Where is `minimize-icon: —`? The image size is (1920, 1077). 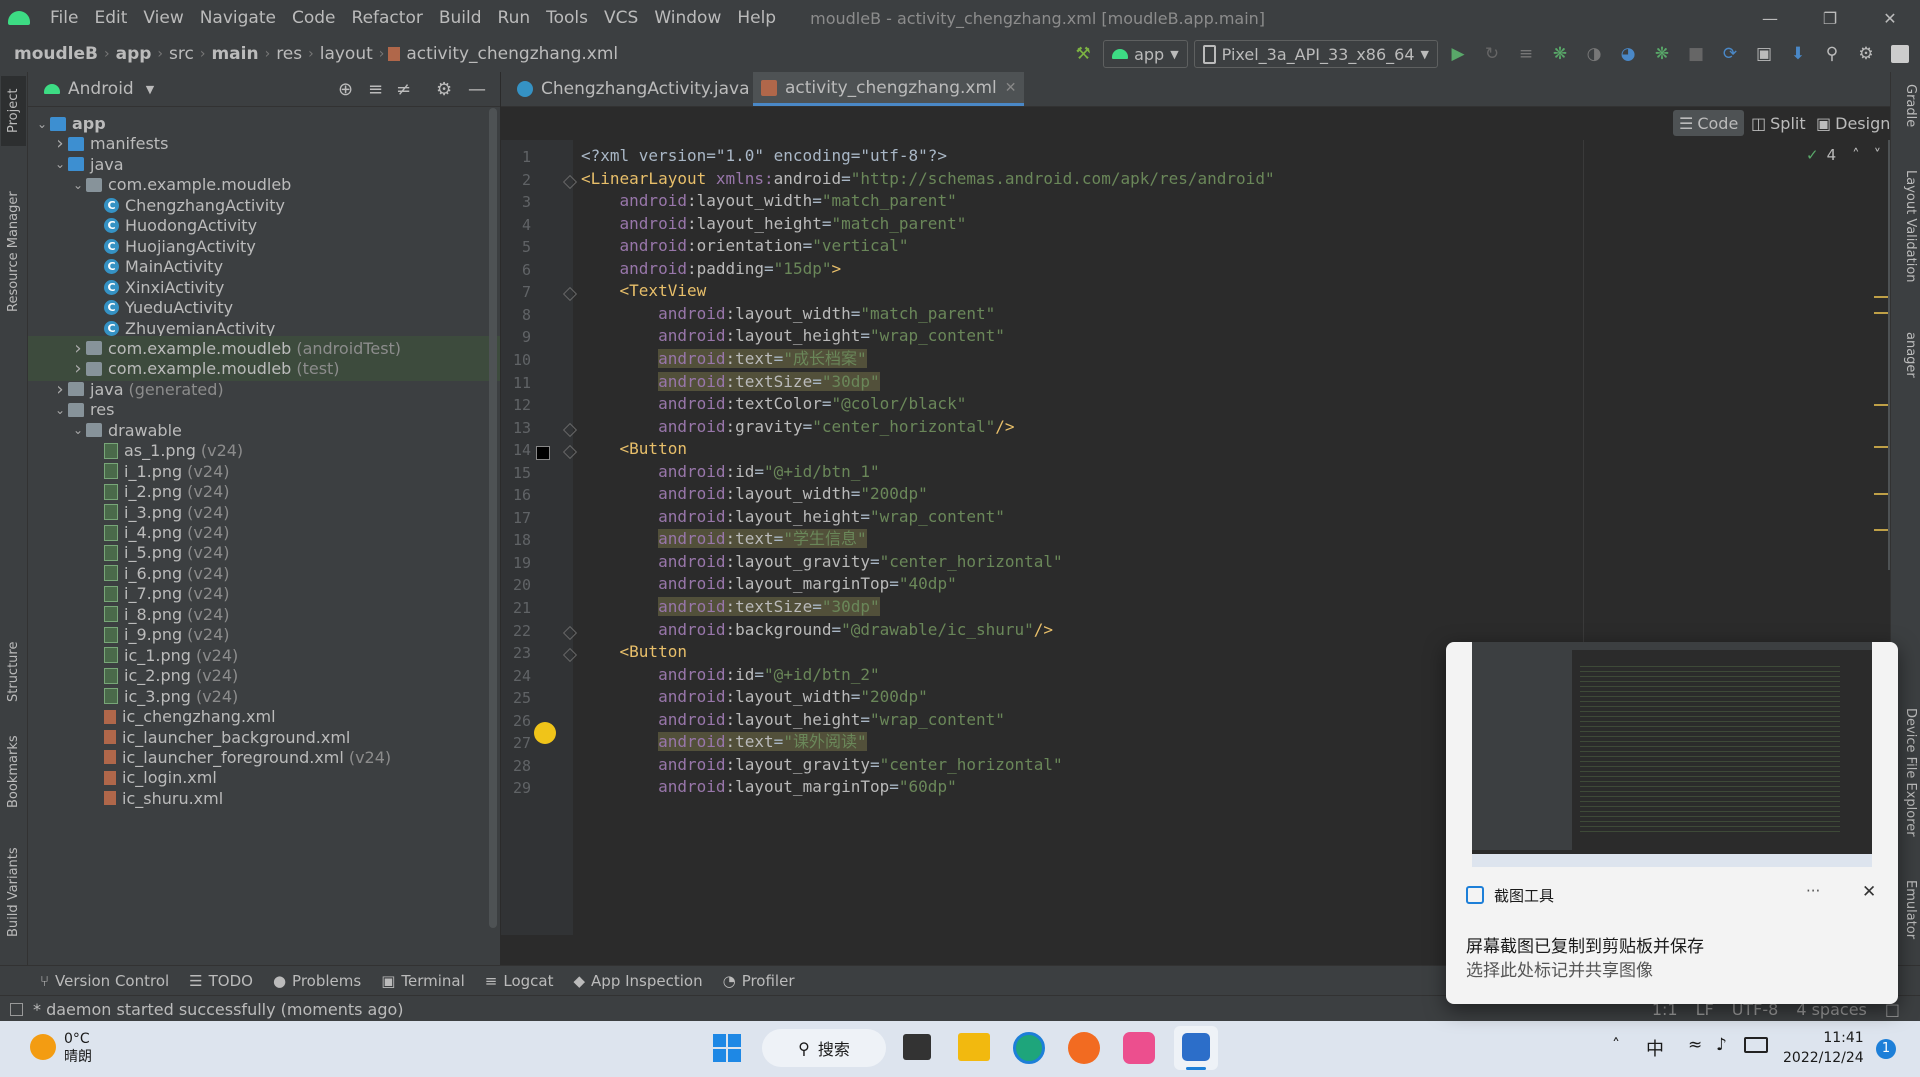
minimize-icon: — is located at coordinates (1770, 18).